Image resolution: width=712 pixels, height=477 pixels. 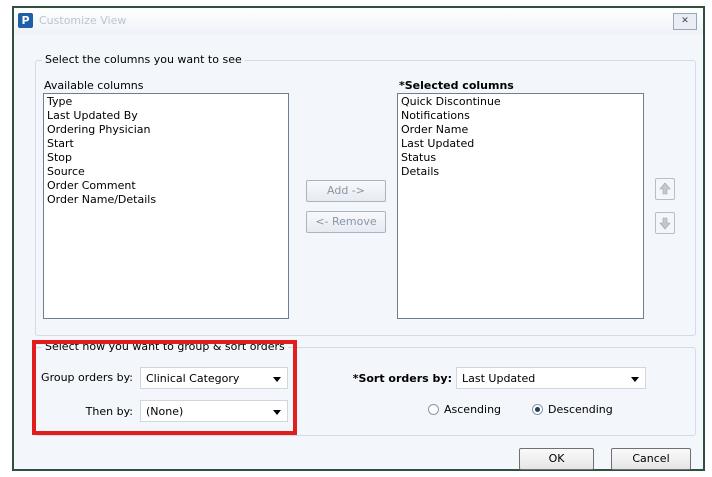 I want to click on chevron-down-icon, so click(x=635, y=379).